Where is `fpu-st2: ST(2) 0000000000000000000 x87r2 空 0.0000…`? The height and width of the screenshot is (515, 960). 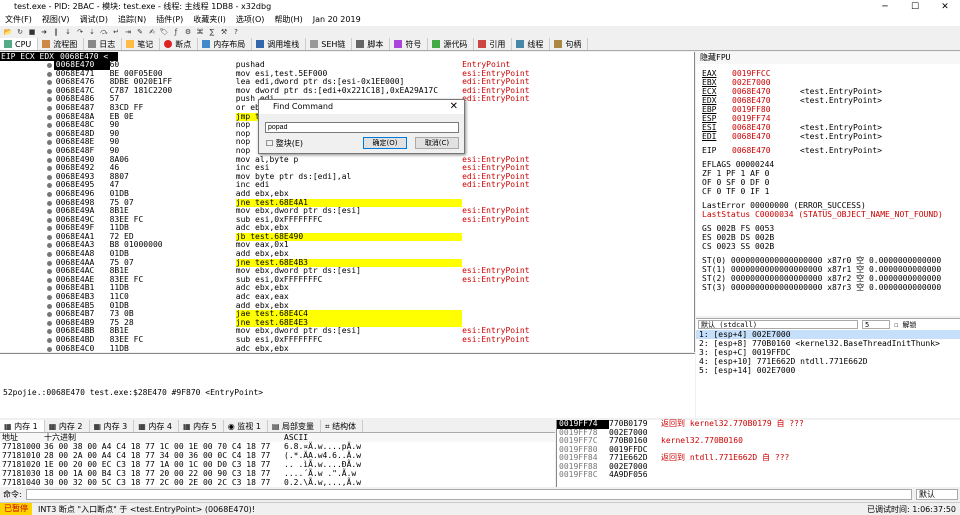
fpu-st2: ST(2) 0000000000000000000 x87r2 空 0.0000… is located at coordinates (828, 278).